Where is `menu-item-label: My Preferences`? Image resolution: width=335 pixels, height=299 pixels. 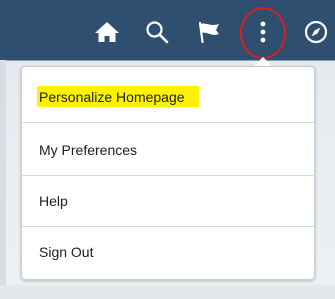
menu-item-label: My Preferences is located at coordinates (88, 149).